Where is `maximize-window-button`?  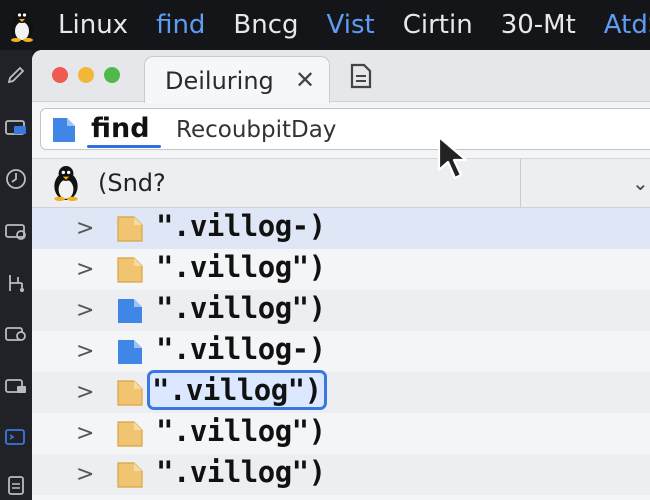 maximize-window-button is located at coordinates (112, 75).